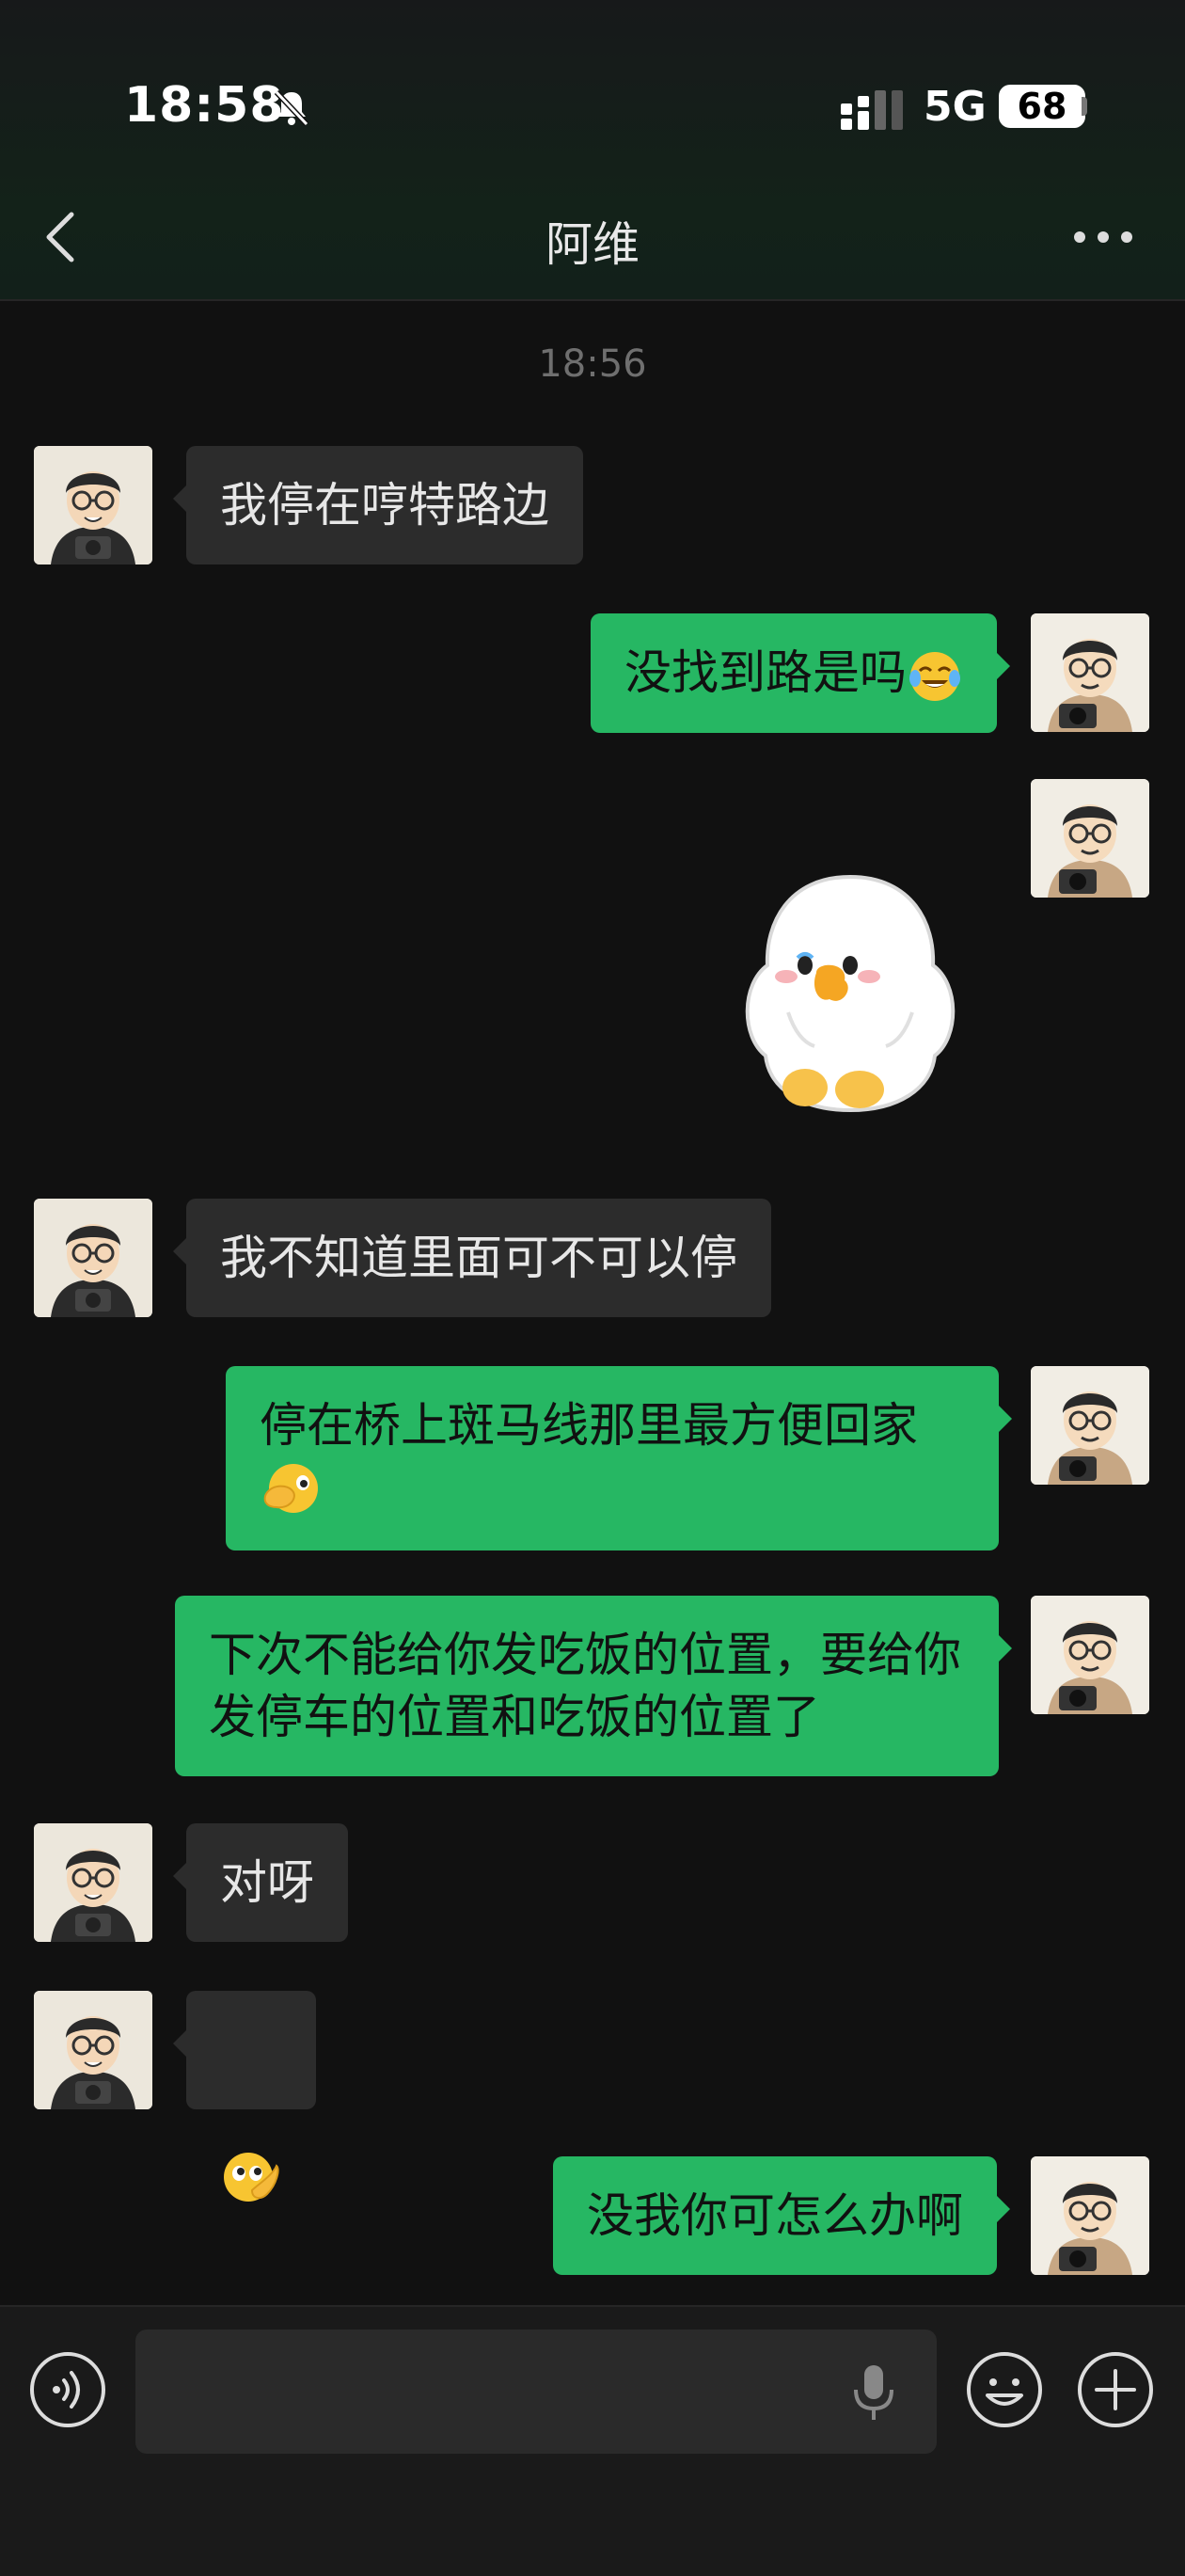 The image size is (1185, 2576). What do you see at coordinates (260, 1882) in the screenshot?
I see `incoming-message-bubble: 对呀` at bounding box center [260, 1882].